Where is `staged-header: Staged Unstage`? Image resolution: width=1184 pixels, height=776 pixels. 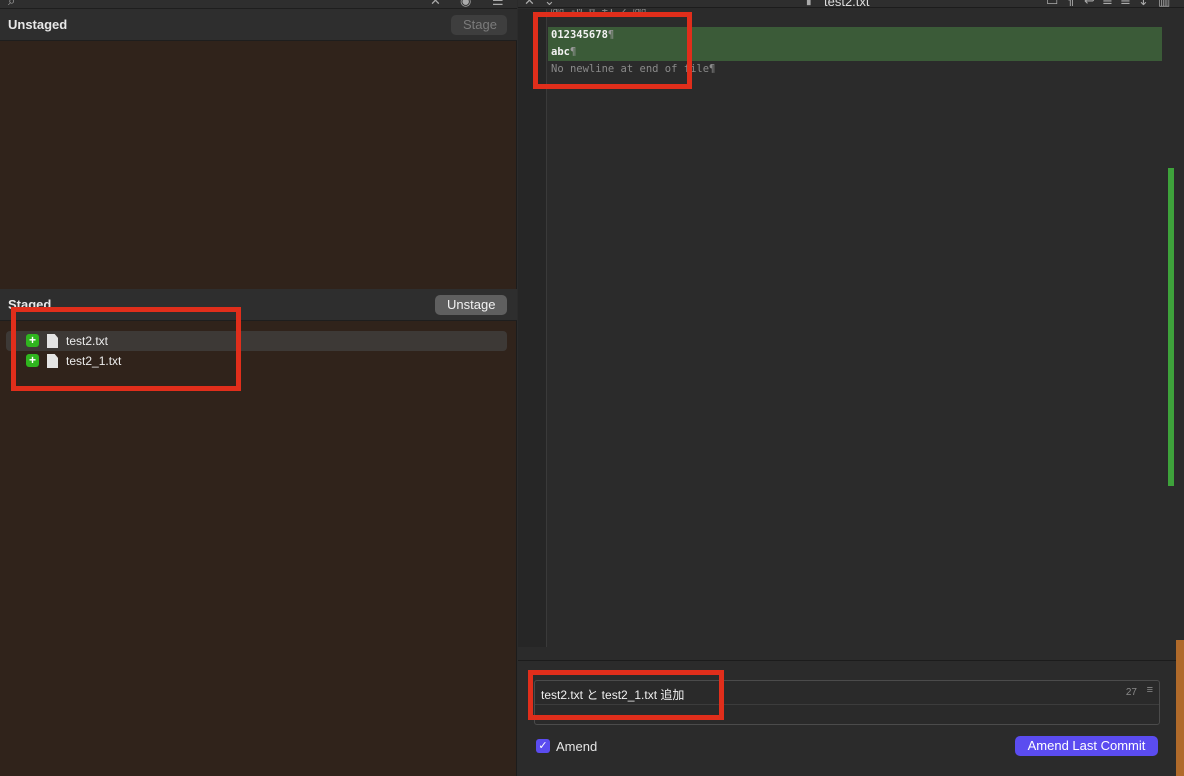 staged-header: Staged Unstage is located at coordinates (258, 305).